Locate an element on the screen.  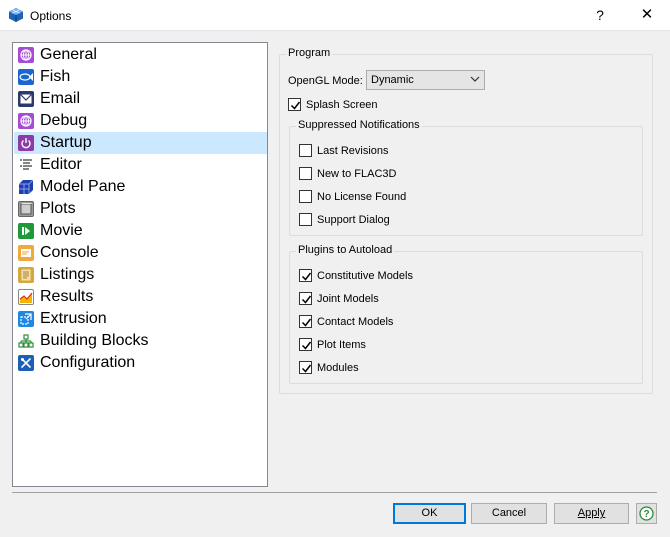
nav-item-listings: Listings is located at coordinates (140, 275).